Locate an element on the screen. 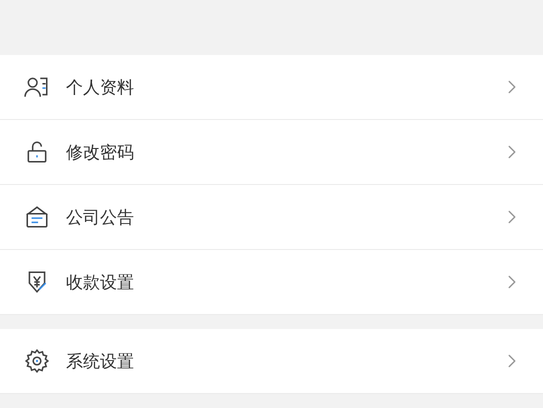 Image resolution: width=543 pixels, height=408 pixels. menu-item-label: 公司公告 is located at coordinates (100, 217).